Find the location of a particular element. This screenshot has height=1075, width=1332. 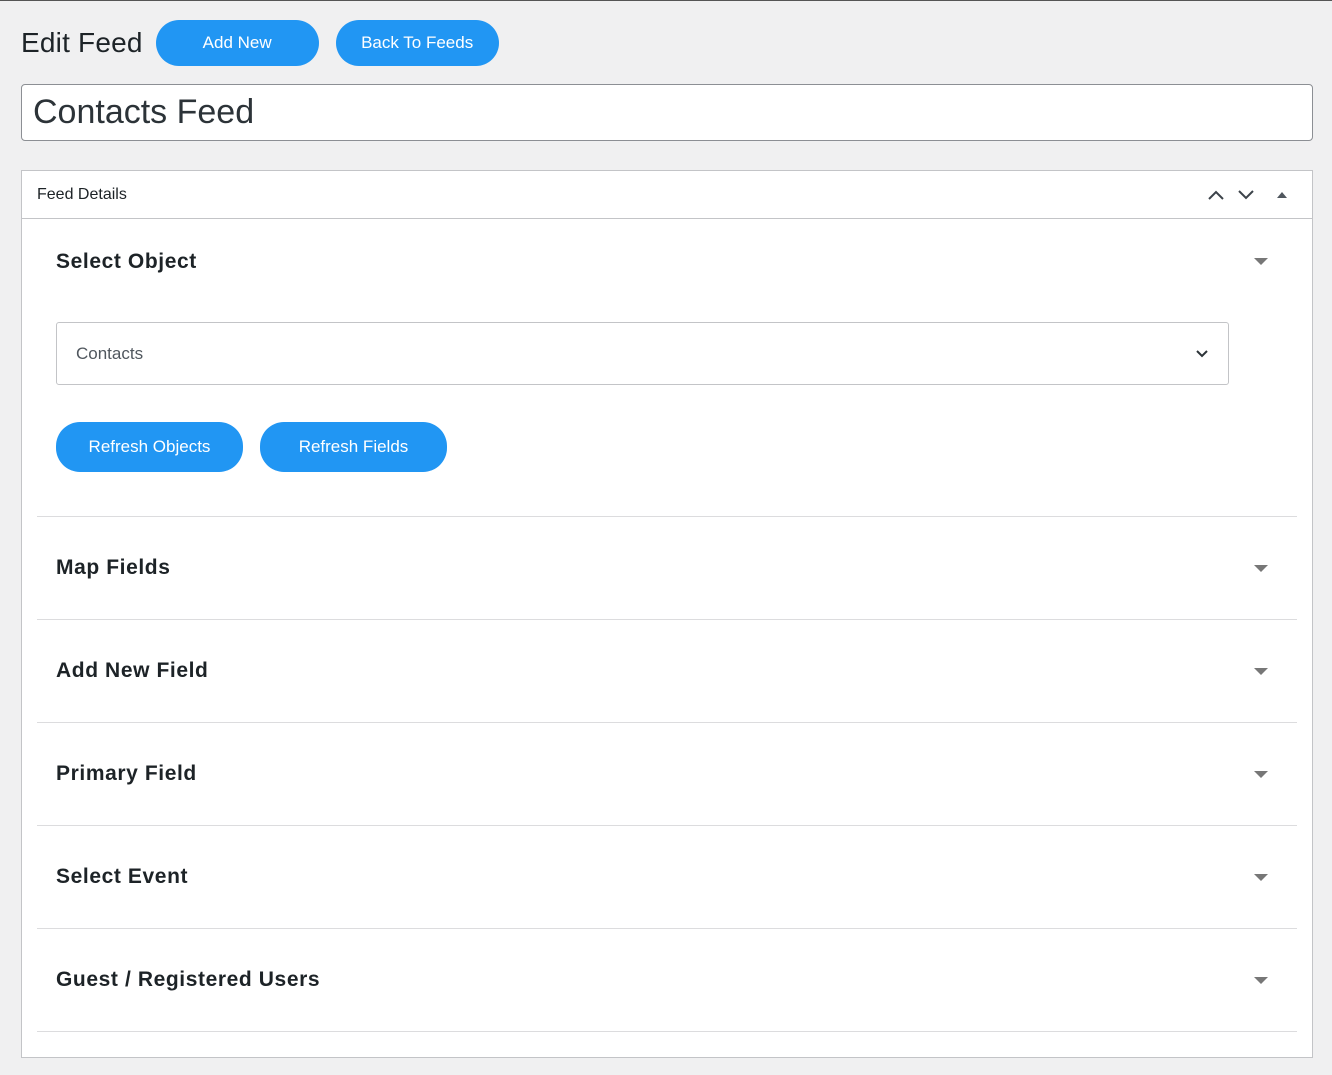

refresh-fields-button: Refresh Fields is located at coordinates (353, 447).